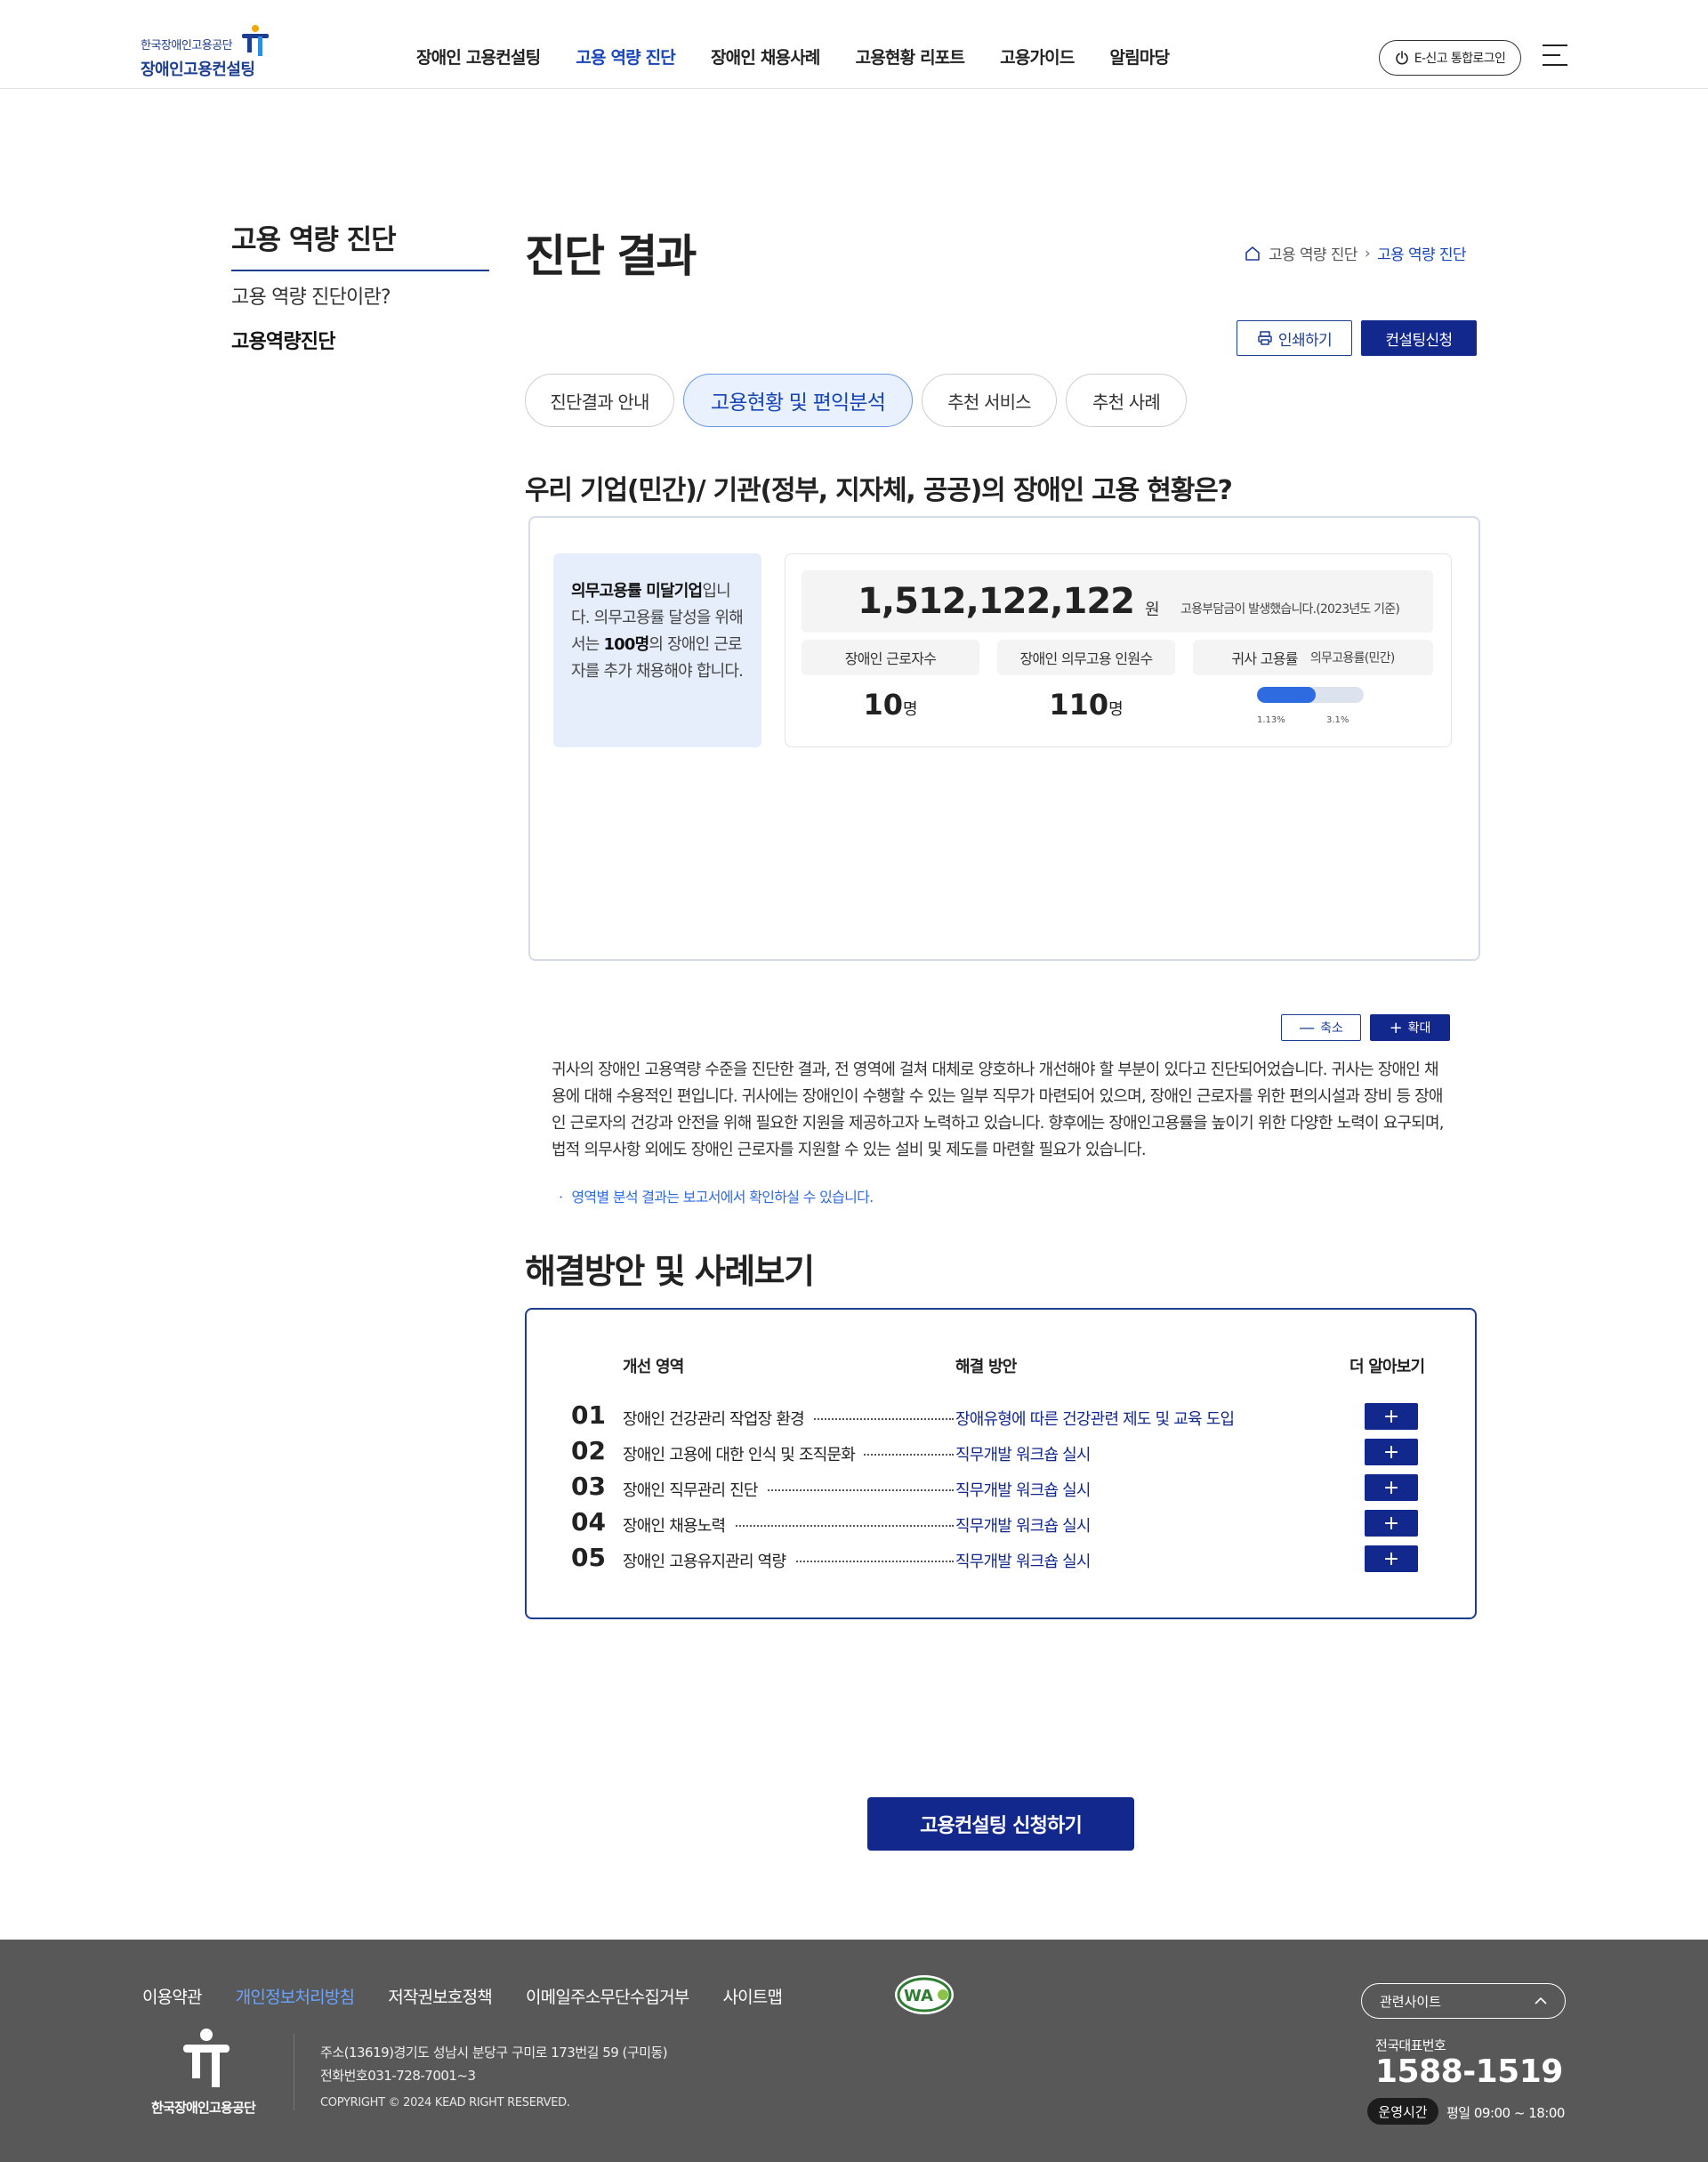 The height and width of the screenshot is (2162, 1708). Describe the element at coordinates (1555, 56) in the screenshot. I see `menu-icon` at that location.